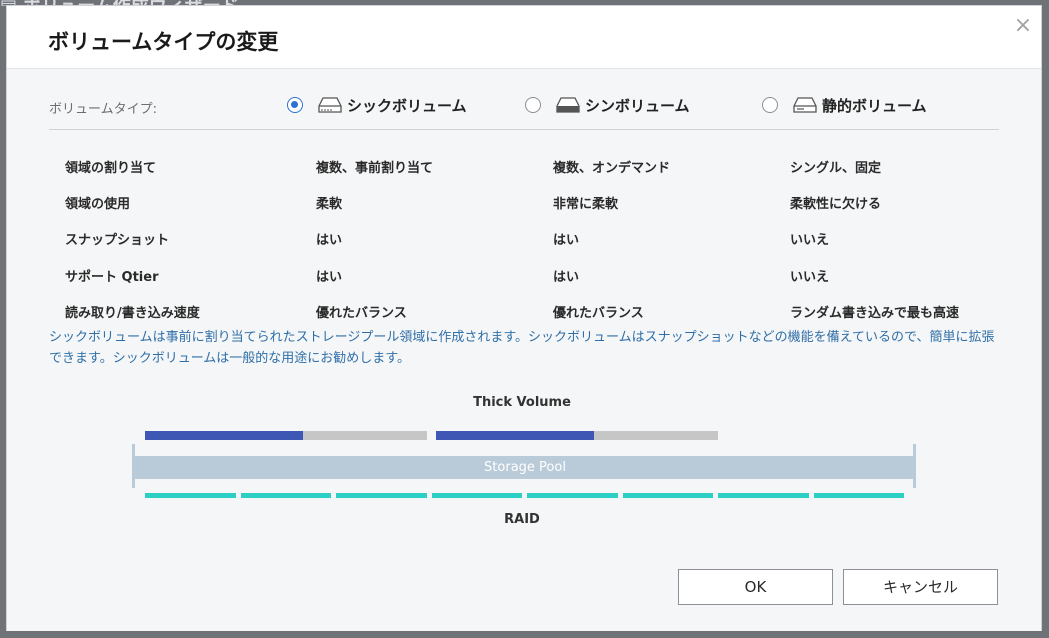 Image resolution: width=1049 pixels, height=638 pixels. Describe the element at coordinates (524, 129) in the screenshot. I see `options-divider` at that location.